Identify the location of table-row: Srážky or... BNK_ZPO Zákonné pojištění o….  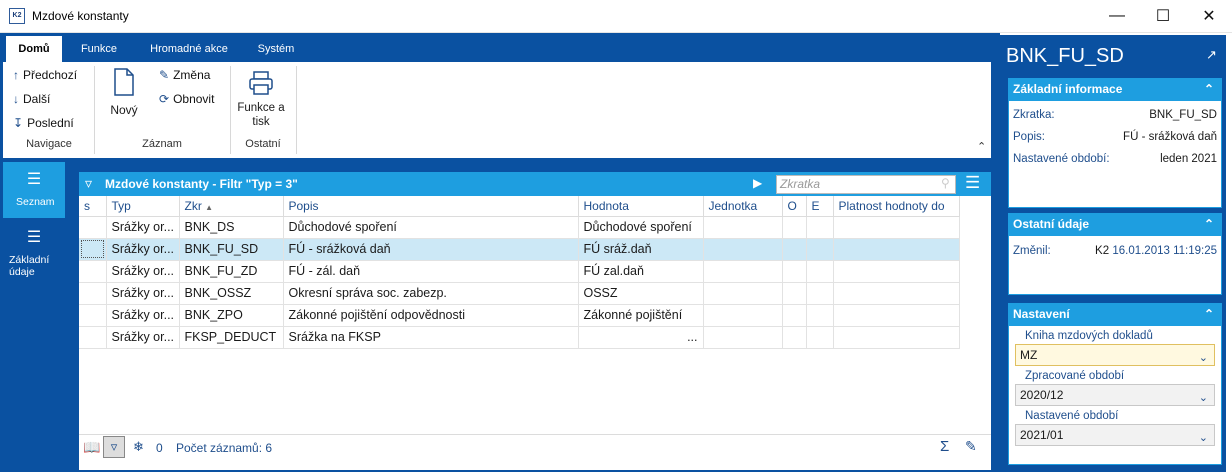
(519, 315).